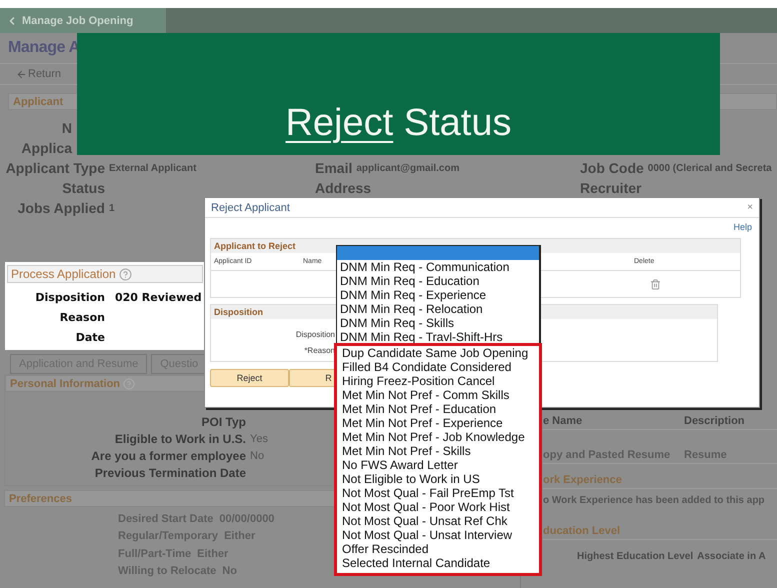  What do you see at coordinates (83, 188) in the screenshot?
I see `field-label: Status` at bounding box center [83, 188].